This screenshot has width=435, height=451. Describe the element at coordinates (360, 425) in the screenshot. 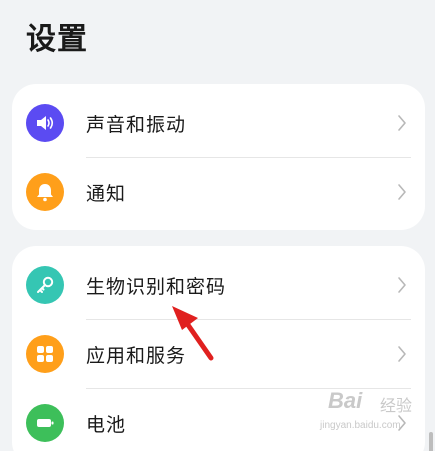

I see `watermark-url: jingyan.baidu.com` at that location.